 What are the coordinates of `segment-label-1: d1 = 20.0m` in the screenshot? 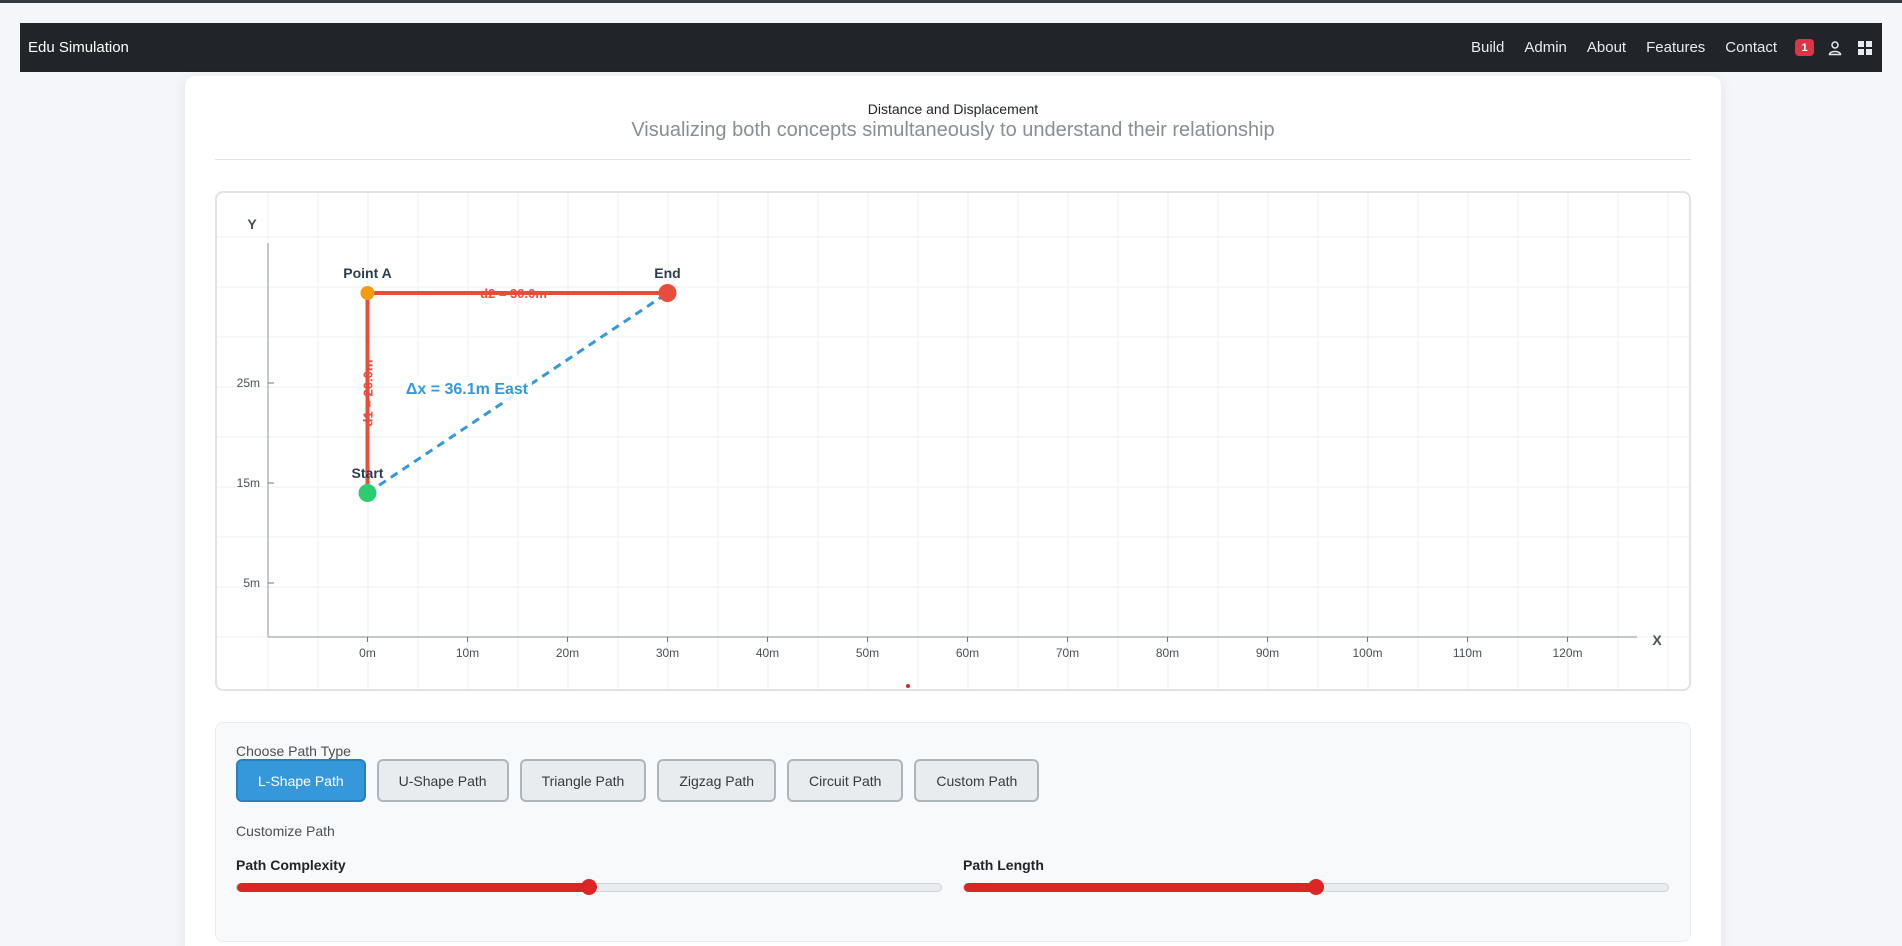 It's located at (368, 393).